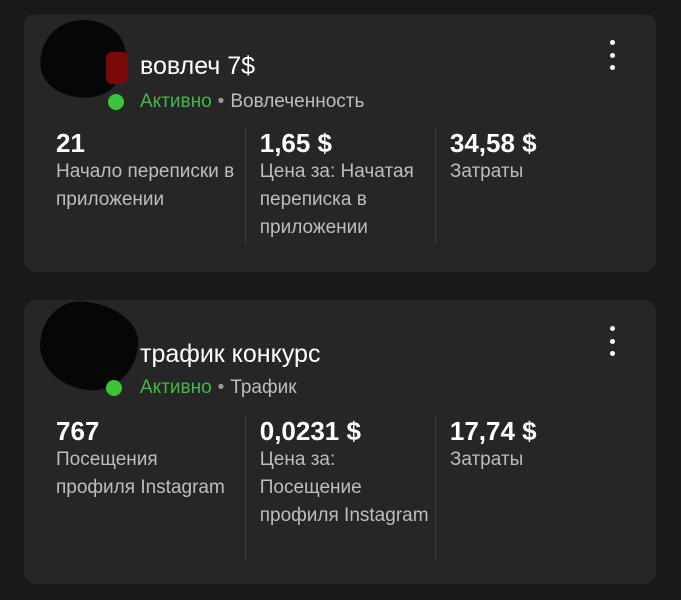 This screenshot has width=681, height=600. What do you see at coordinates (493, 431) in the screenshot?
I see `metric-value: 17,74 $` at bounding box center [493, 431].